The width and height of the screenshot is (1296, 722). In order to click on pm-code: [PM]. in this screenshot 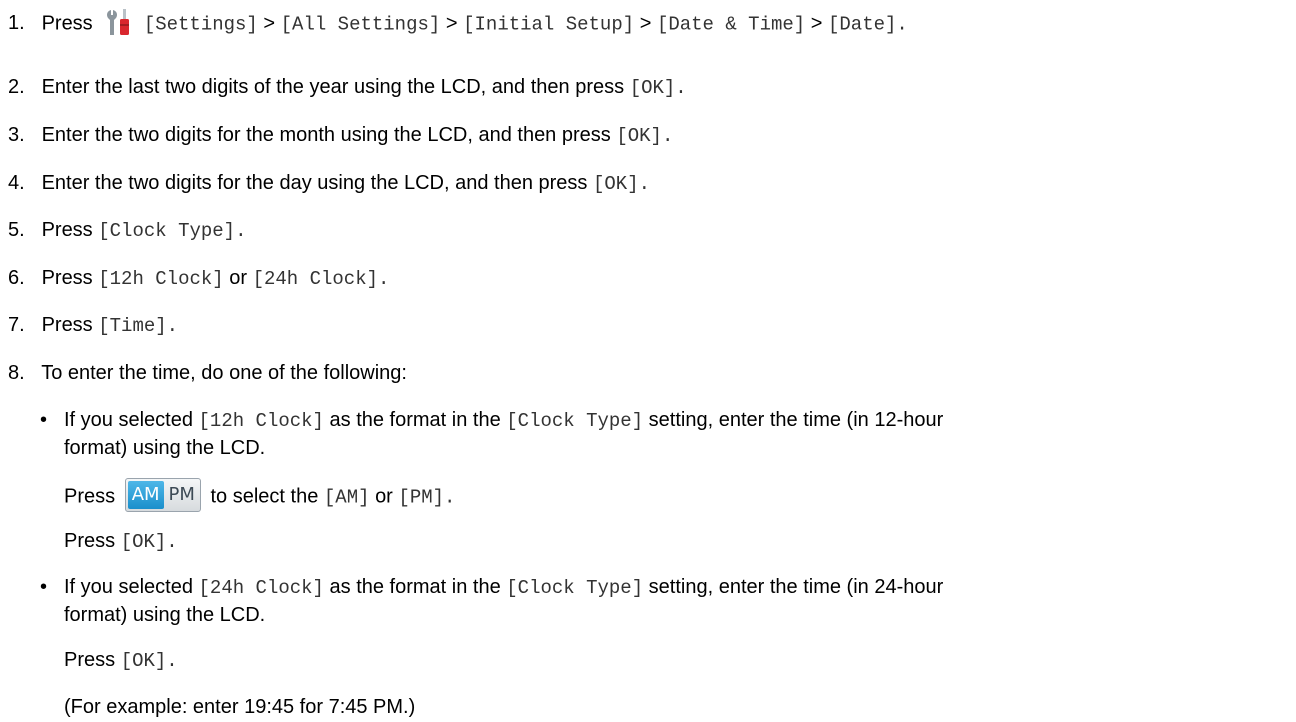, I will do `click(427, 497)`.